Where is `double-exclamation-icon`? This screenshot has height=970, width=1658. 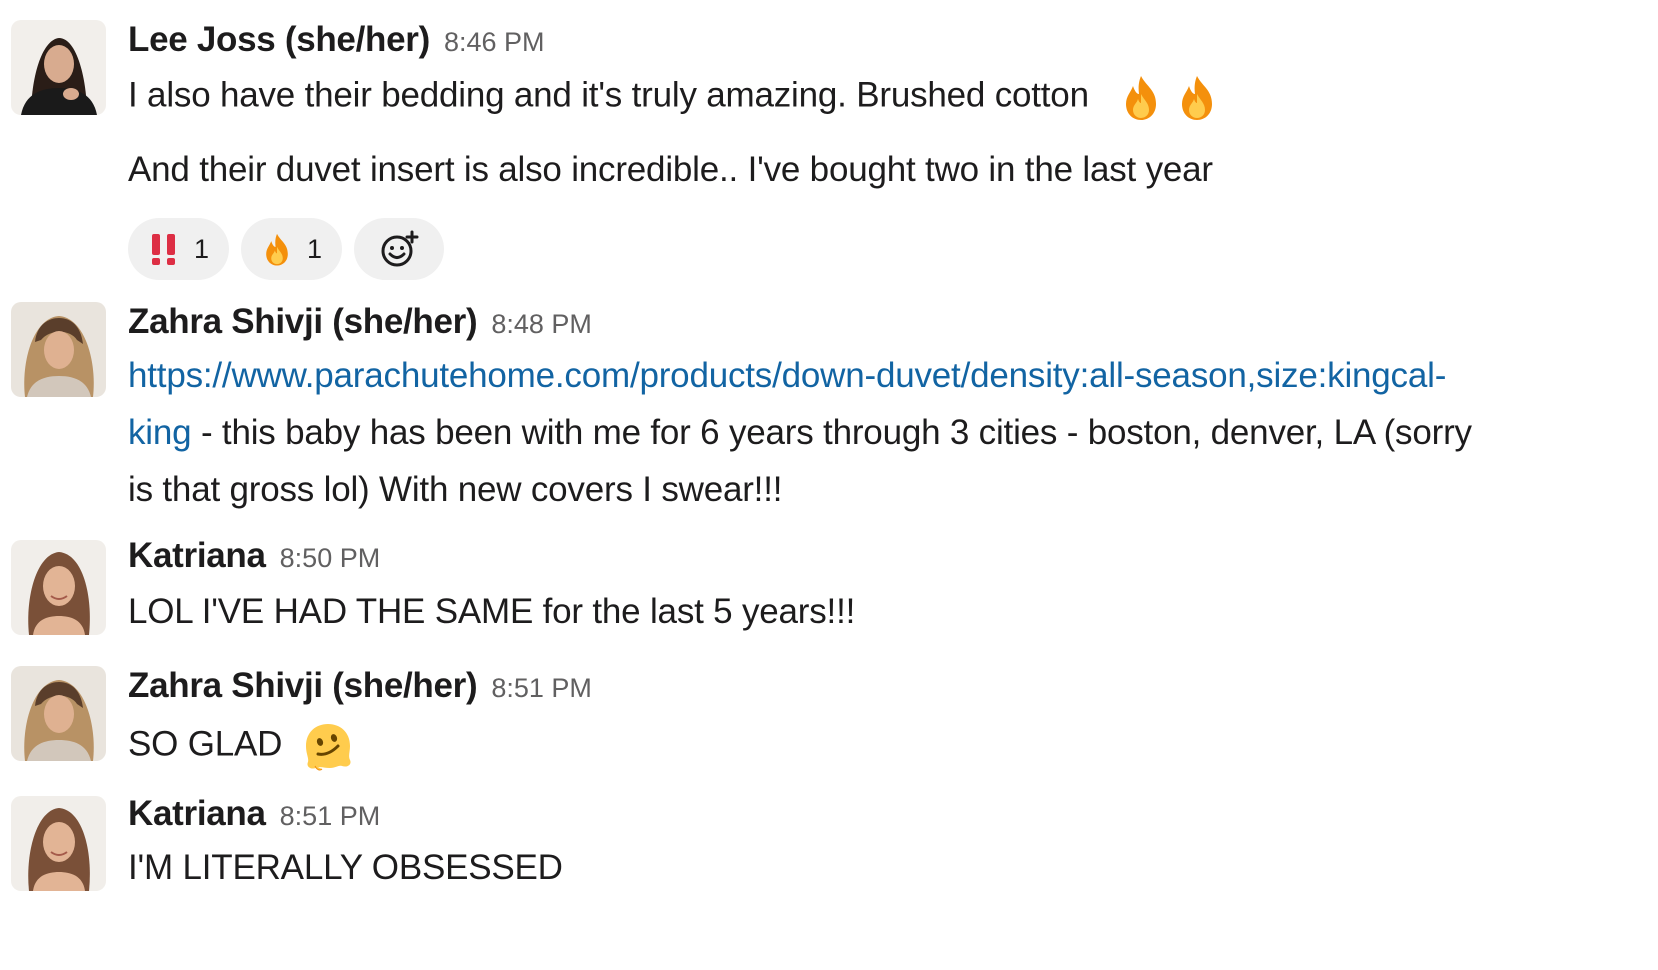 double-exclamation-icon is located at coordinates (163, 249).